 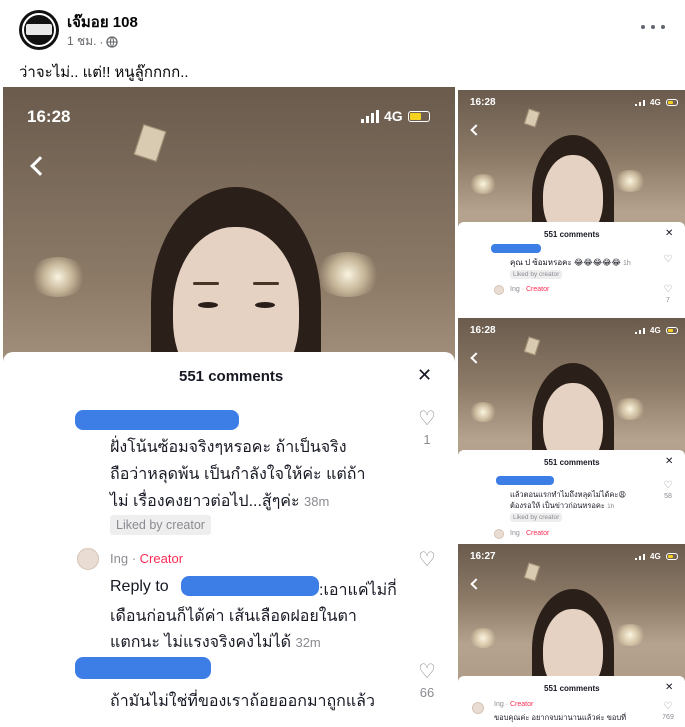 I want to click on post-caption: ว่าจะไม่.. แต่!! หนูลู๊กกกก.., so click(x=104, y=72).